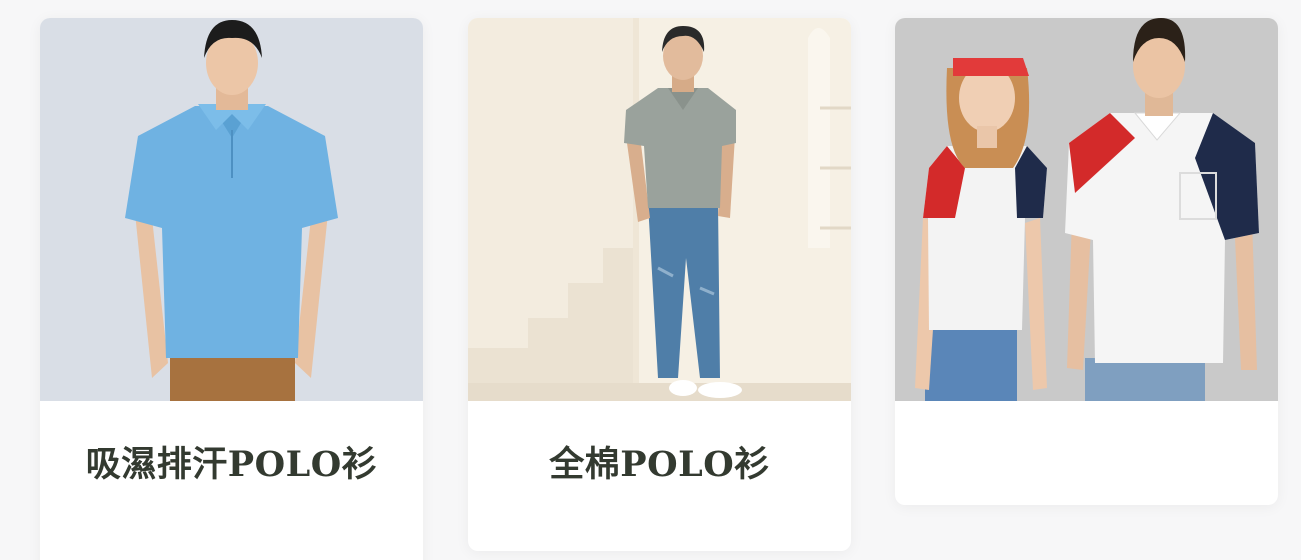  I want to click on product-title, so click(1086, 423).